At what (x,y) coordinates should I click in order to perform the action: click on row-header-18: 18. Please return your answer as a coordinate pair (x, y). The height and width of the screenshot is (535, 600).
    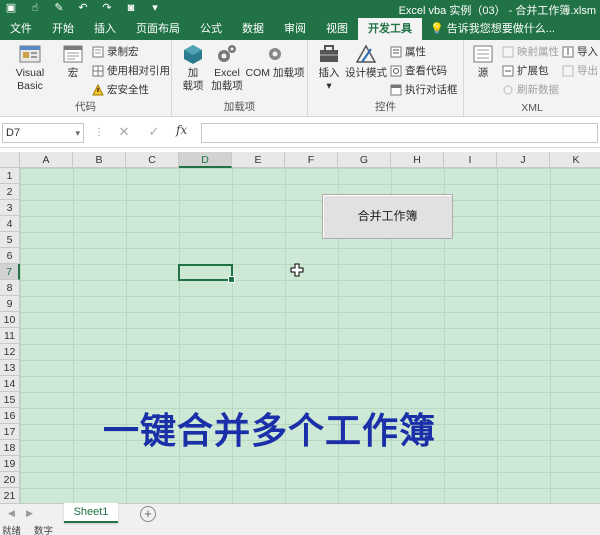
    Looking at the image, I should click on (10, 448).